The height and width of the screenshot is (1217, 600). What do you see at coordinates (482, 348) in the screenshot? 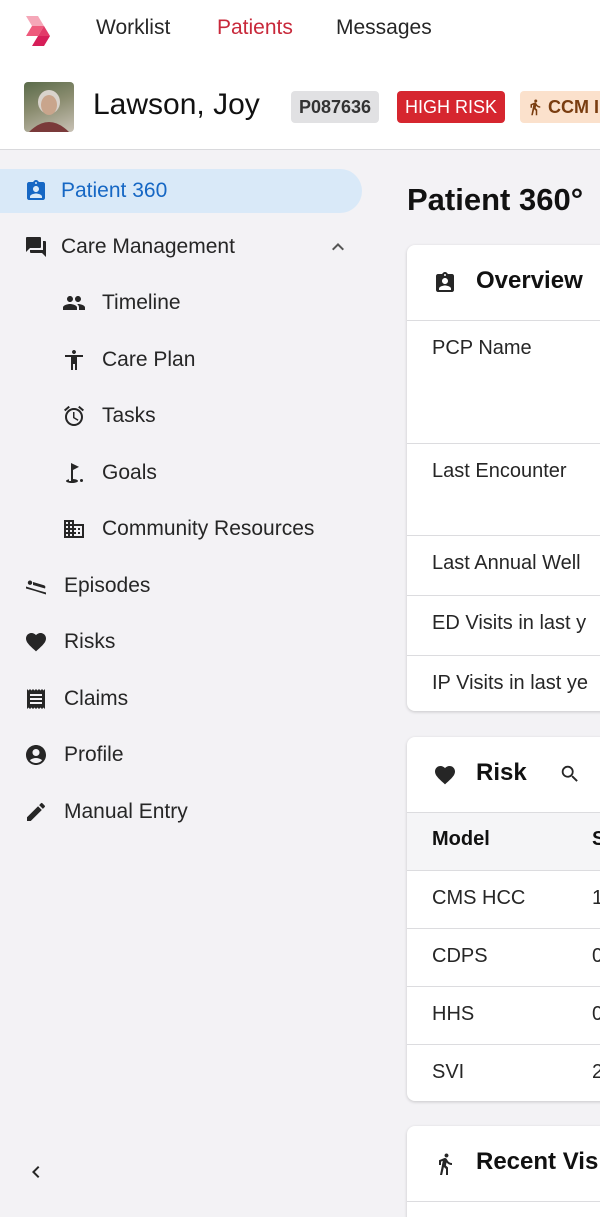
I see `overview-label: PCP Name` at bounding box center [482, 348].